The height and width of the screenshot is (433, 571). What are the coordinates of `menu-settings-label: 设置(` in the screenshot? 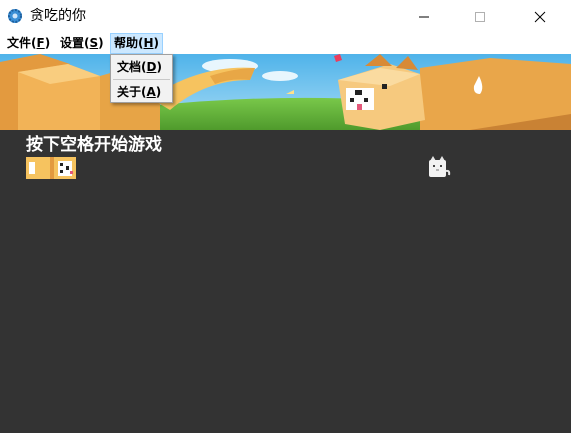 It's located at (75, 43).